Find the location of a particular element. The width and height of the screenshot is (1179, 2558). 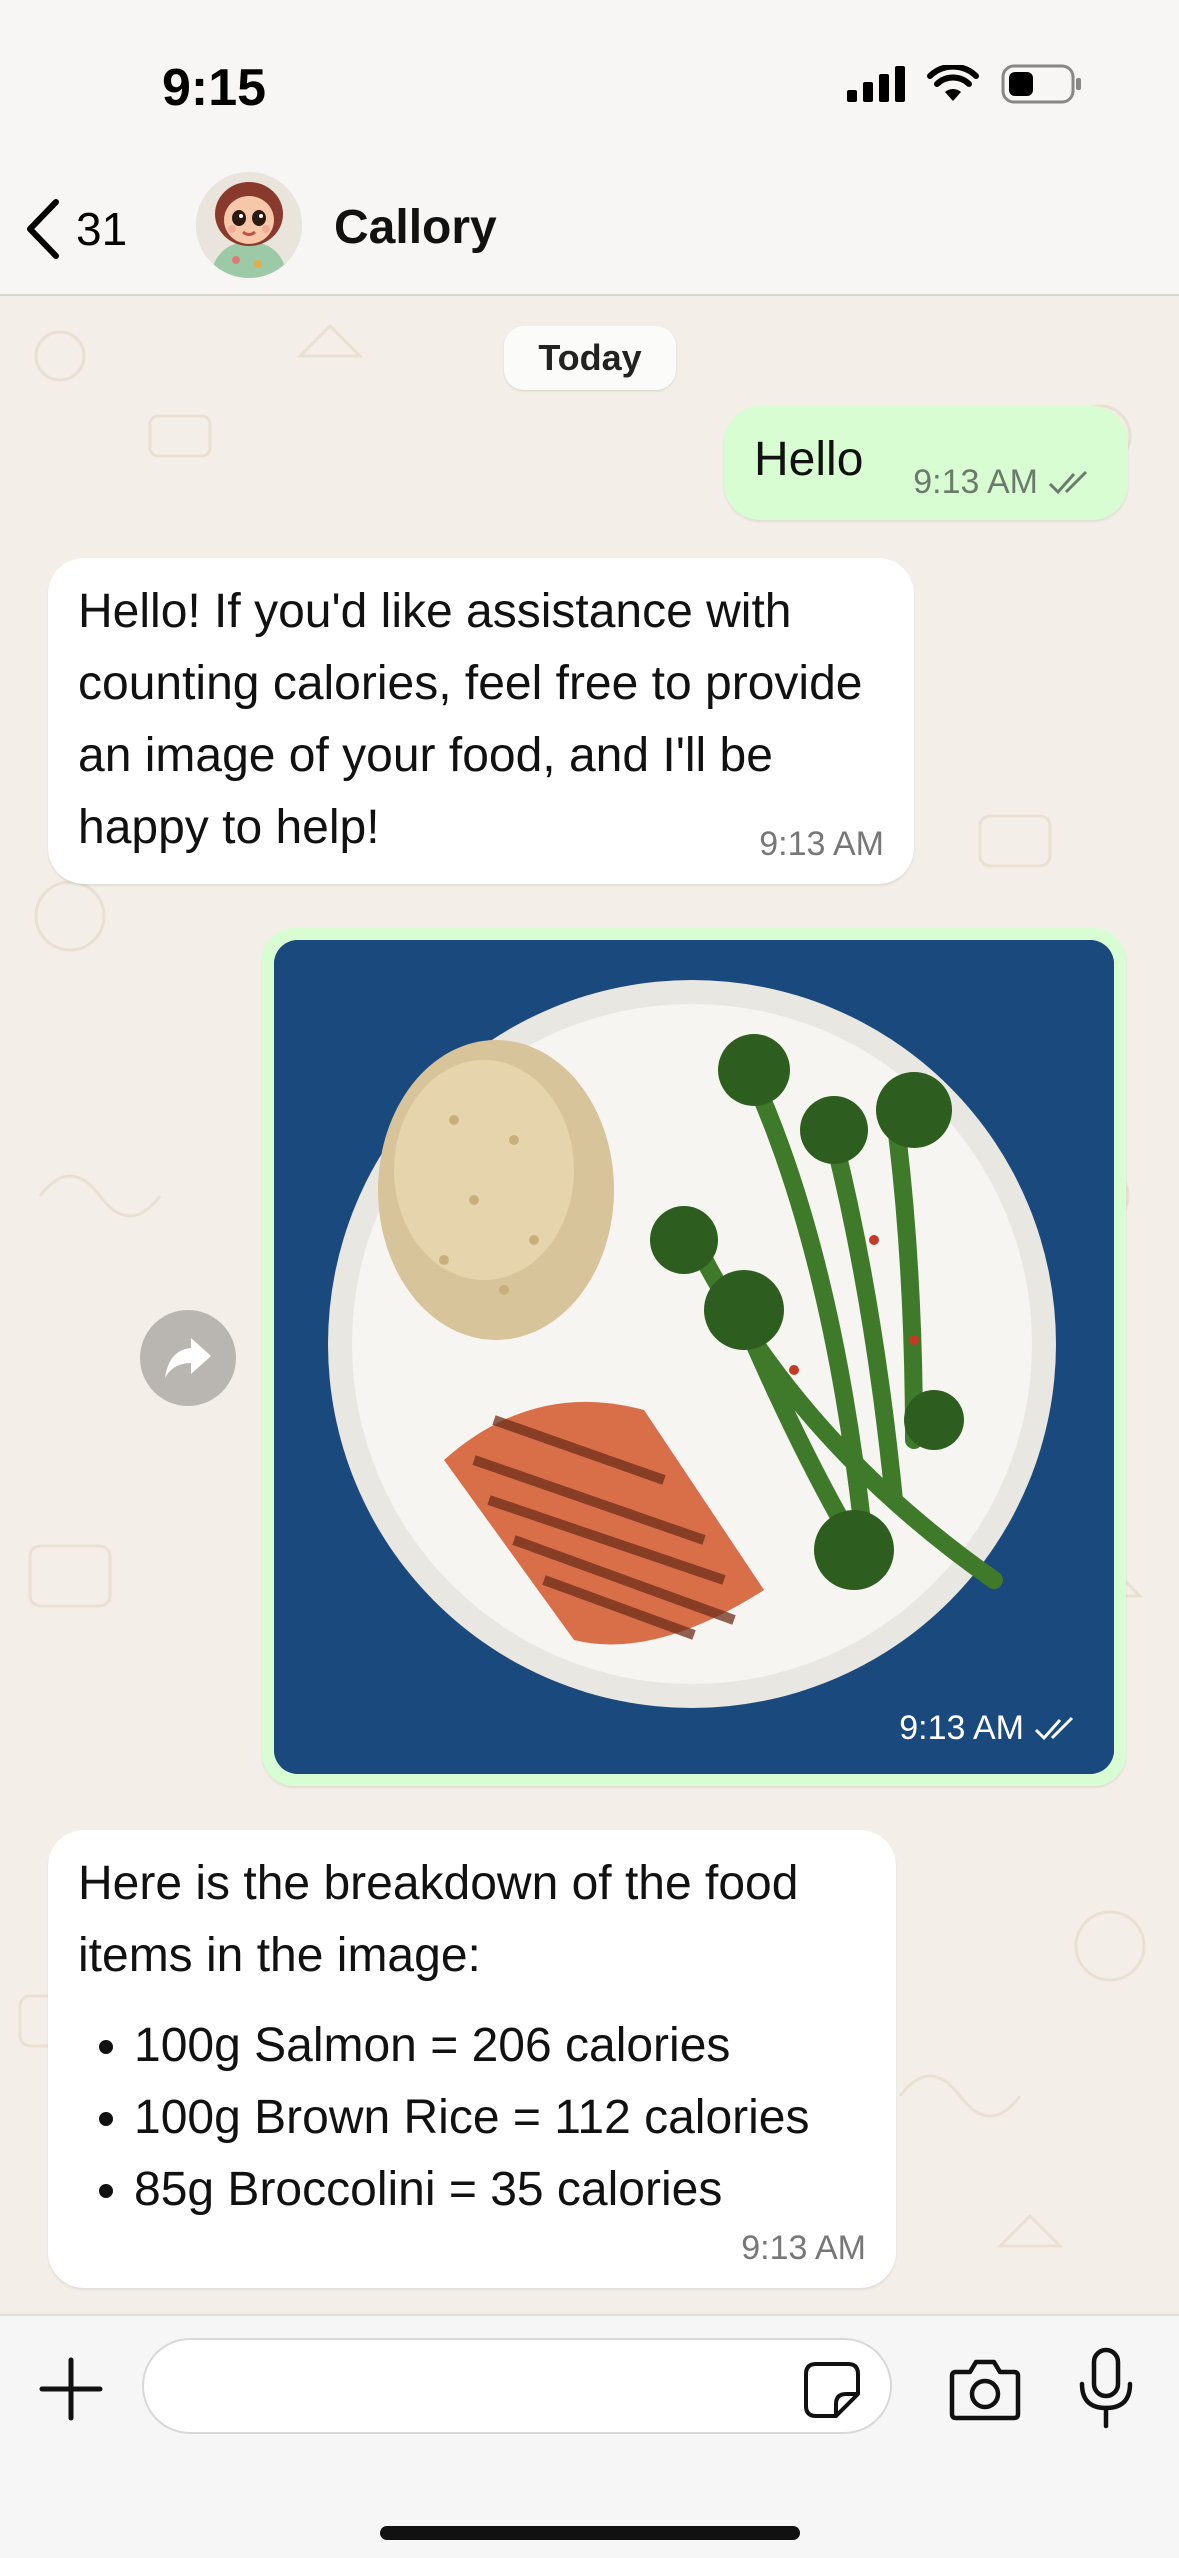

photo-meta: 9:13 AM is located at coordinates (989, 1728).